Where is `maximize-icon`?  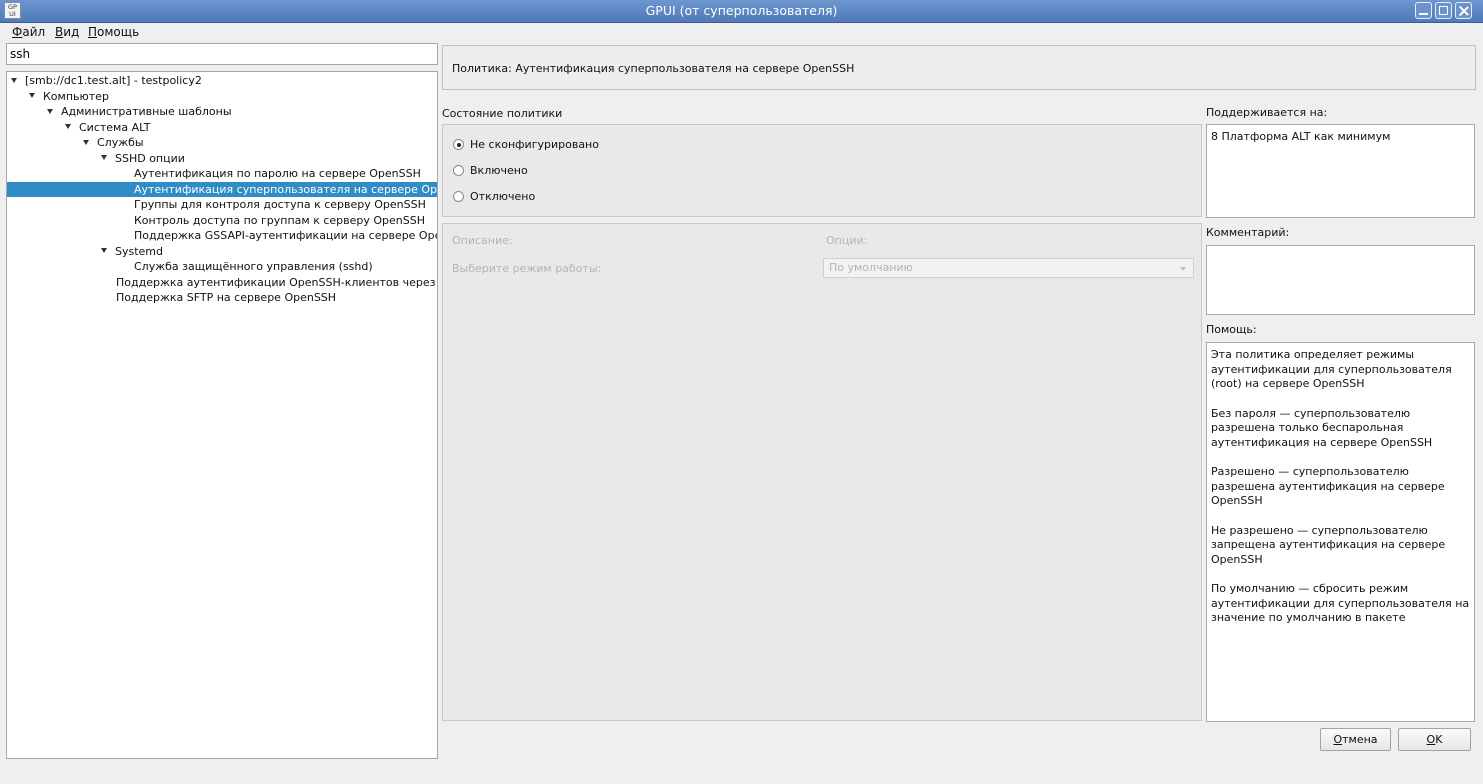 maximize-icon is located at coordinates (1443, 10).